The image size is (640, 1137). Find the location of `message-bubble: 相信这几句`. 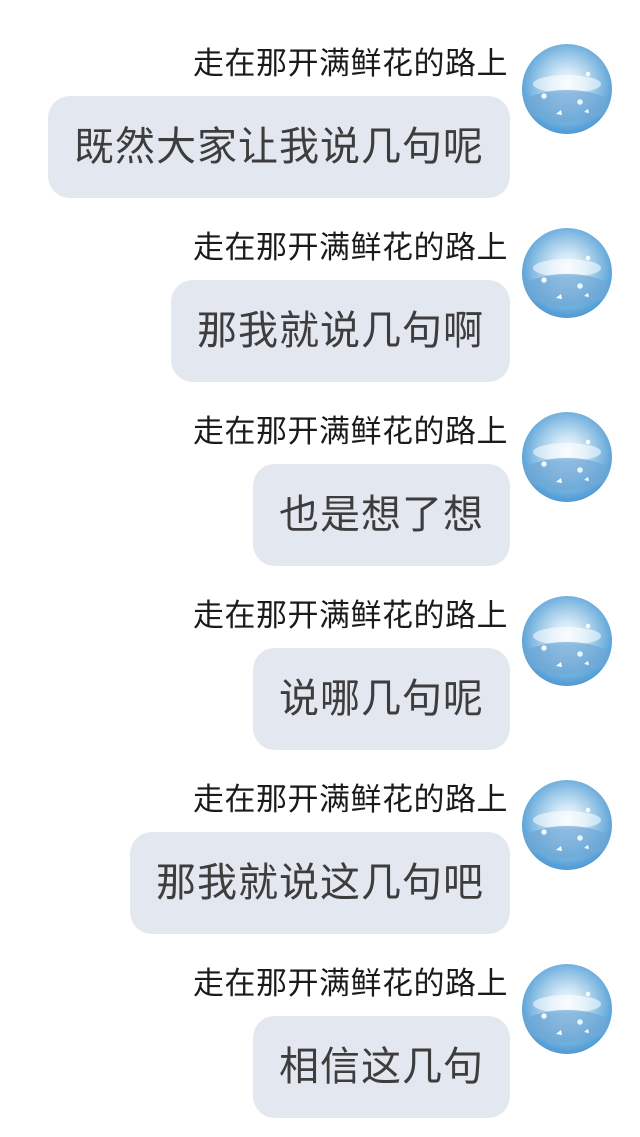

message-bubble: 相信这几句 is located at coordinates (381, 1067).